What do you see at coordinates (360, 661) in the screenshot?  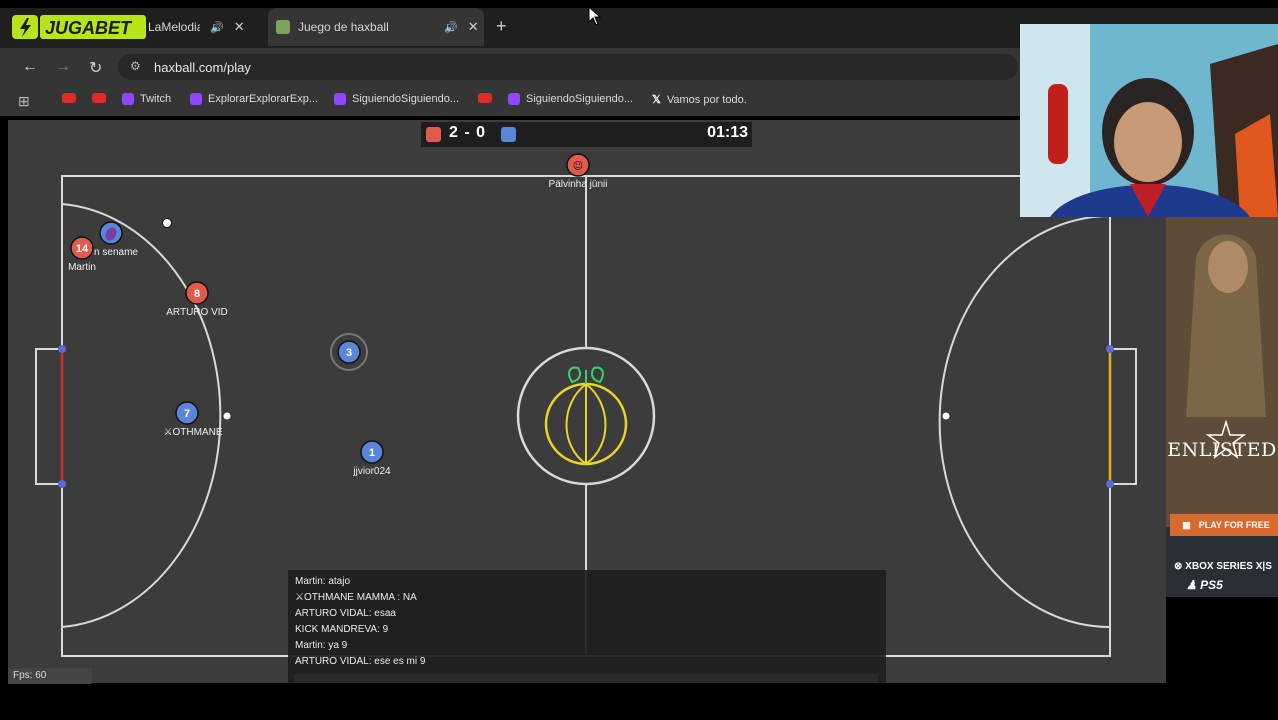 I see `chat-message: ARTURO VIDAL: ese es mi 9` at bounding box center [360, 661].